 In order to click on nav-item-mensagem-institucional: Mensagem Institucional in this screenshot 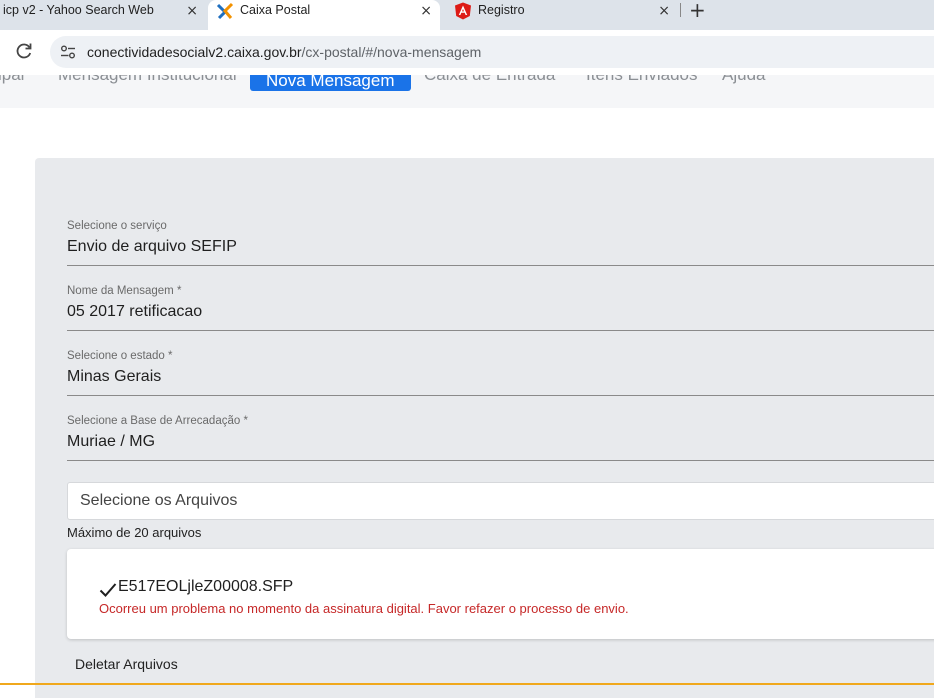, I will do `click(147, 80)`.